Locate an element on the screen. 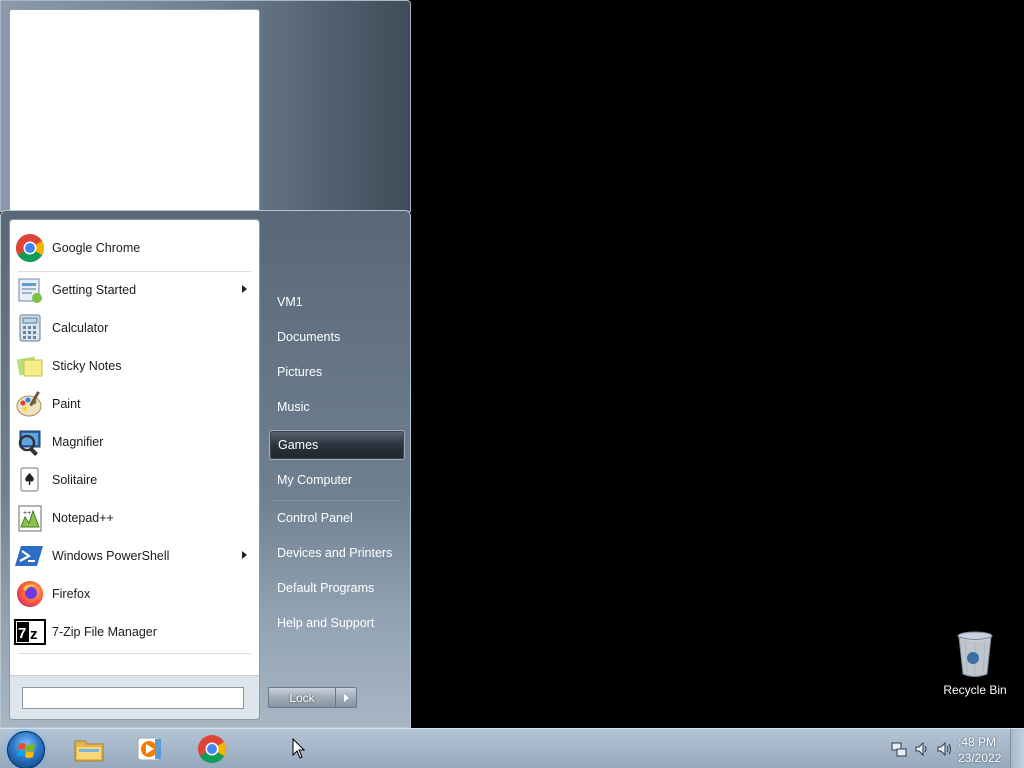 Image resolution: width=1024 pixels, height=768 pixels. show-desktop-button is located at coordinates (1017, 748).